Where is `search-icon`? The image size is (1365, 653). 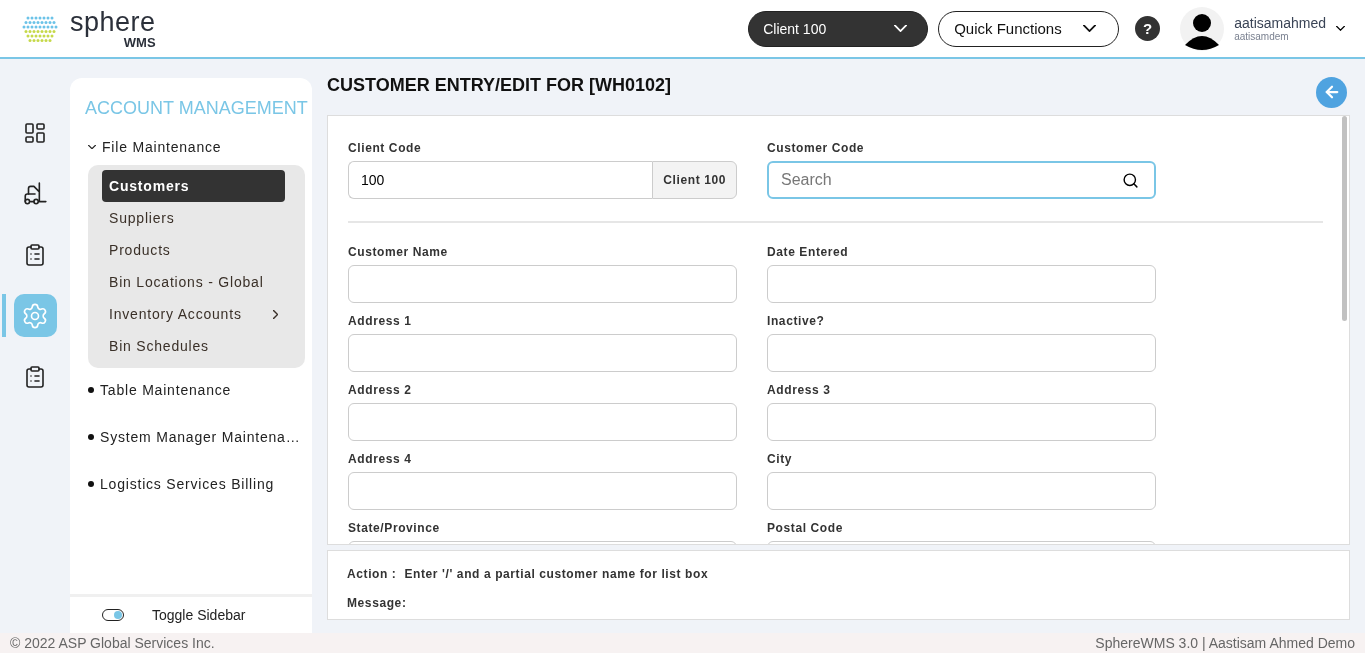 search-icon is located at coordinates (1130, 180).